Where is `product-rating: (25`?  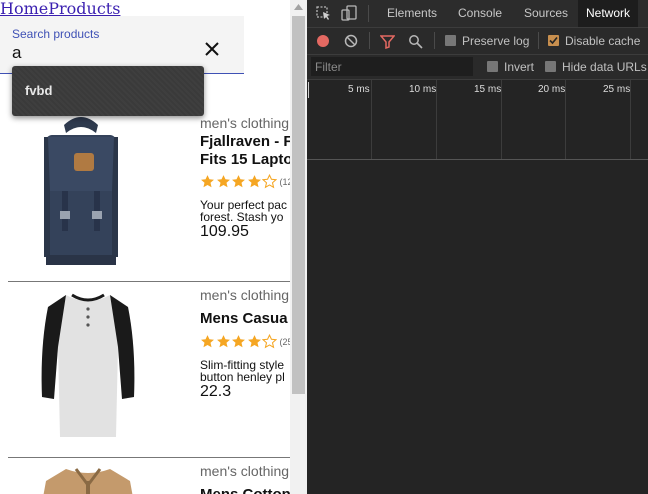
product-rating: (25 is located at coordinates (245, 341).